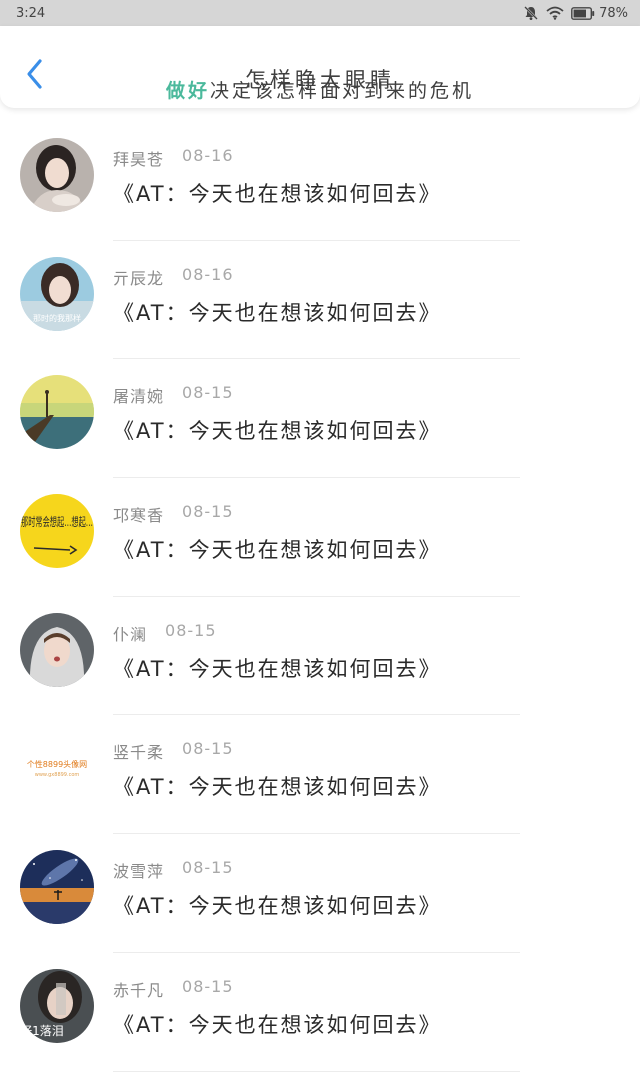  What do you see at coordinates (138, 277) in the screenshot?
I see `user-name: 亓辰龙` at bounding box center [138, 277].